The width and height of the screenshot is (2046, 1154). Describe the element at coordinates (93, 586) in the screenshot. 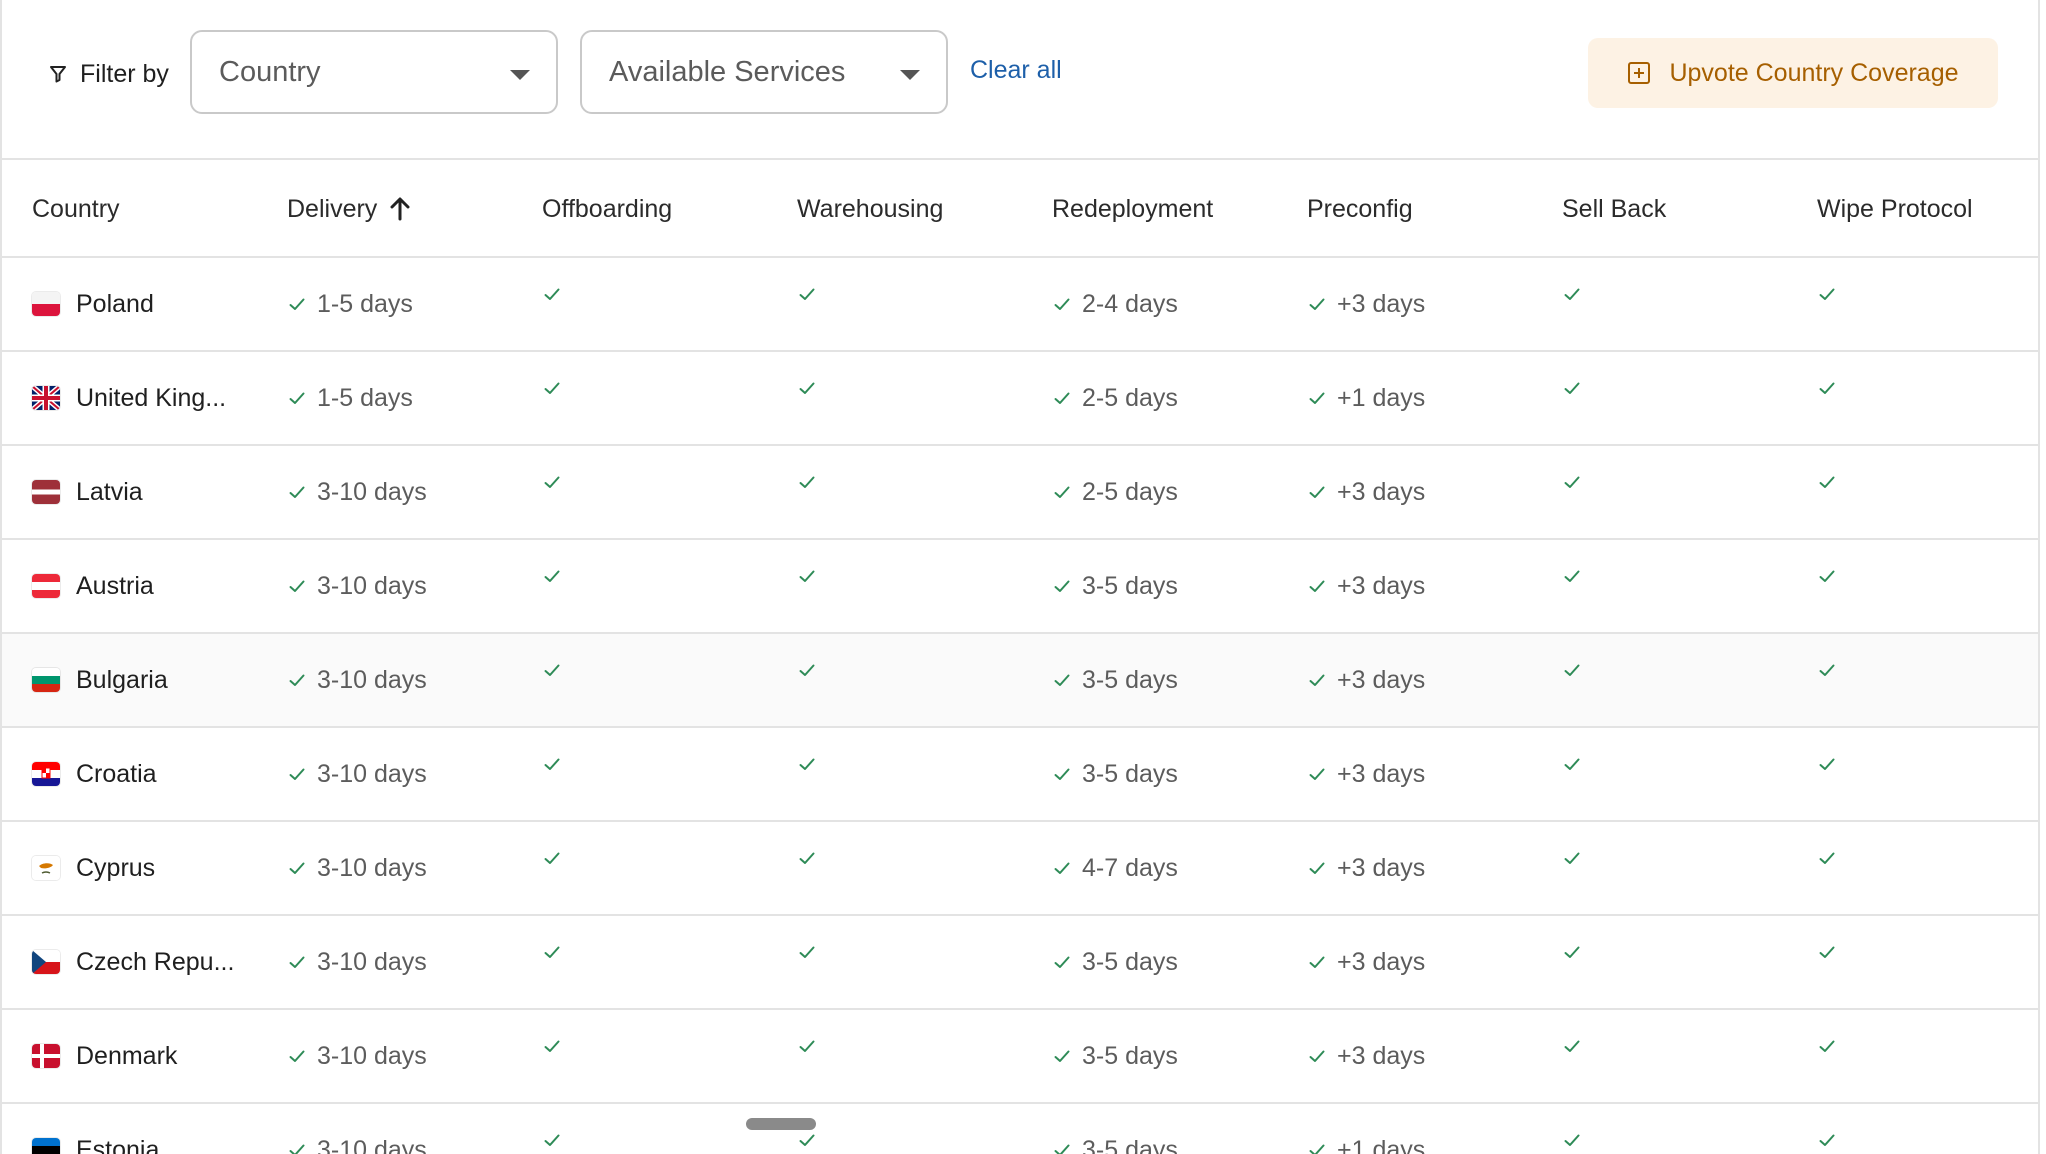

I see `country-cell: Austria` at that location.